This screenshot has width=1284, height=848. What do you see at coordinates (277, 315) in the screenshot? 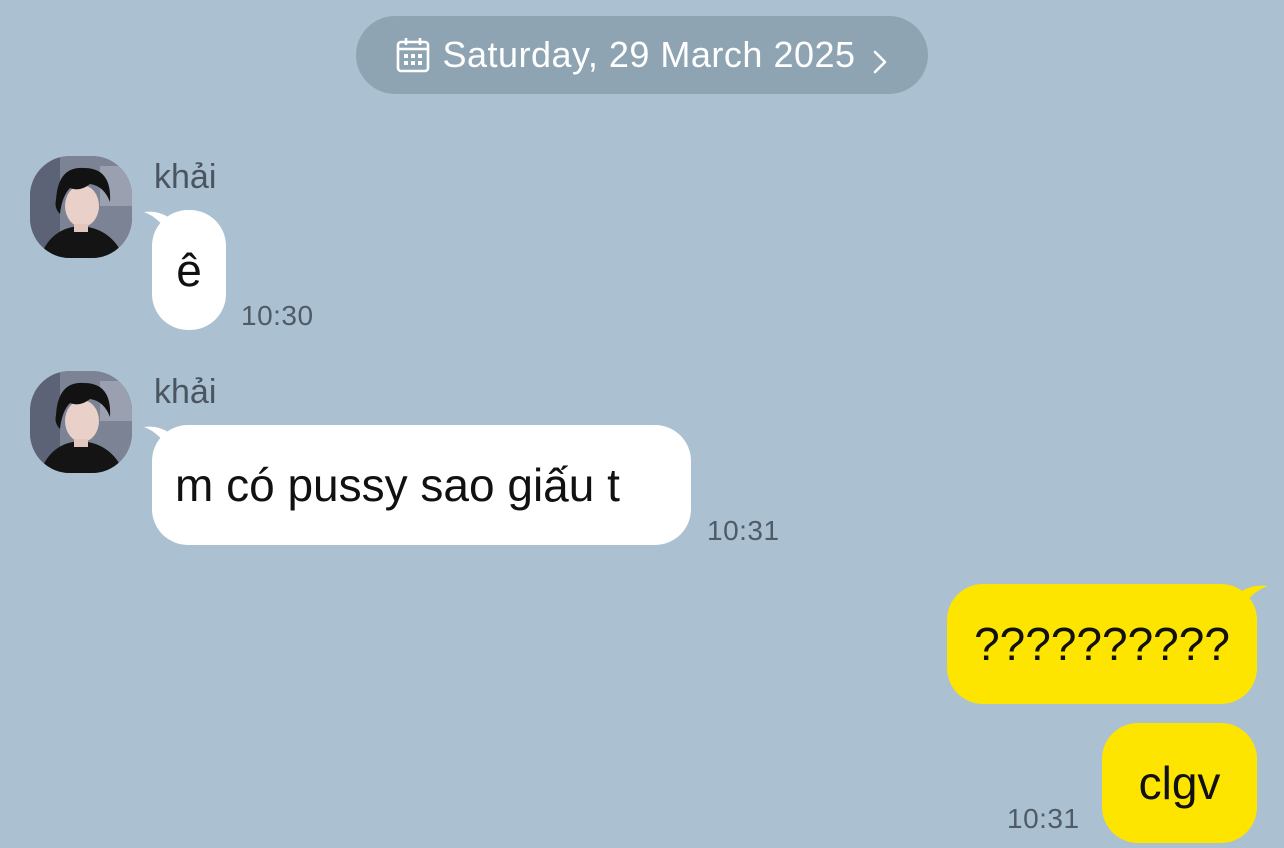
I see `message-time: 10:30` at bounding box center [277, 315].